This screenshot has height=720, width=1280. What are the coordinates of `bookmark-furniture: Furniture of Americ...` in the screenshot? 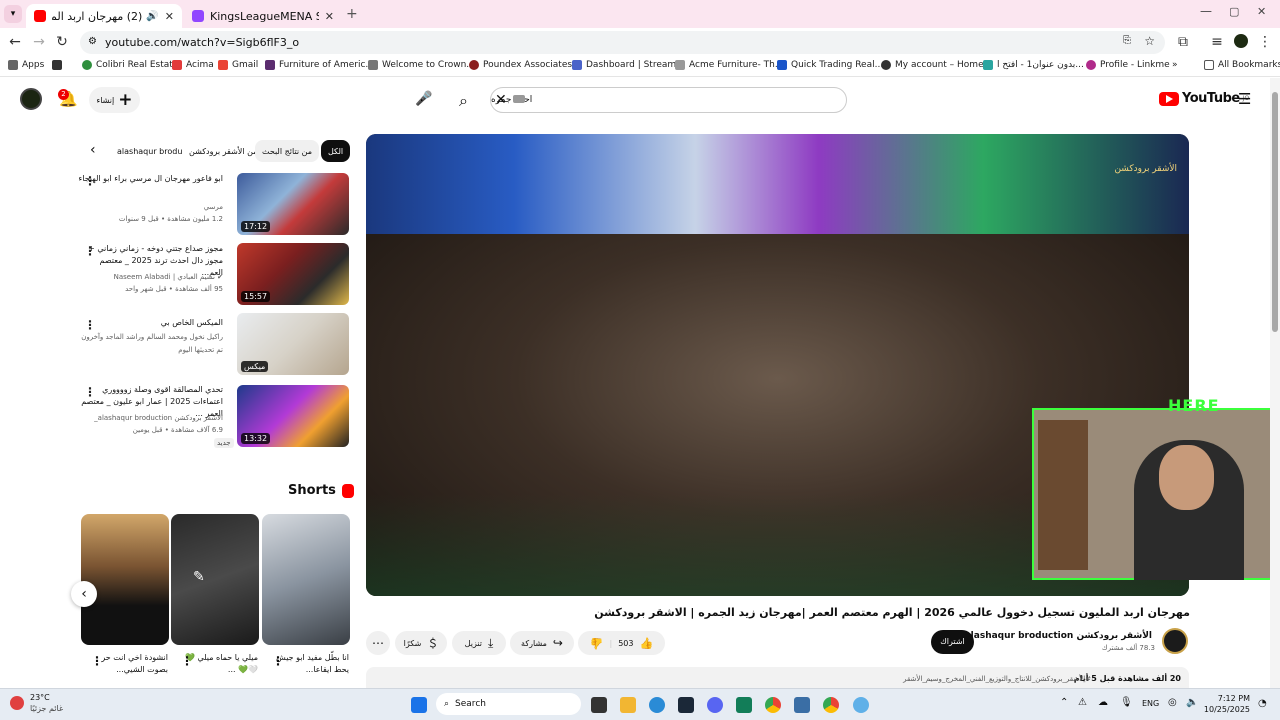 It's located at (319, 65).